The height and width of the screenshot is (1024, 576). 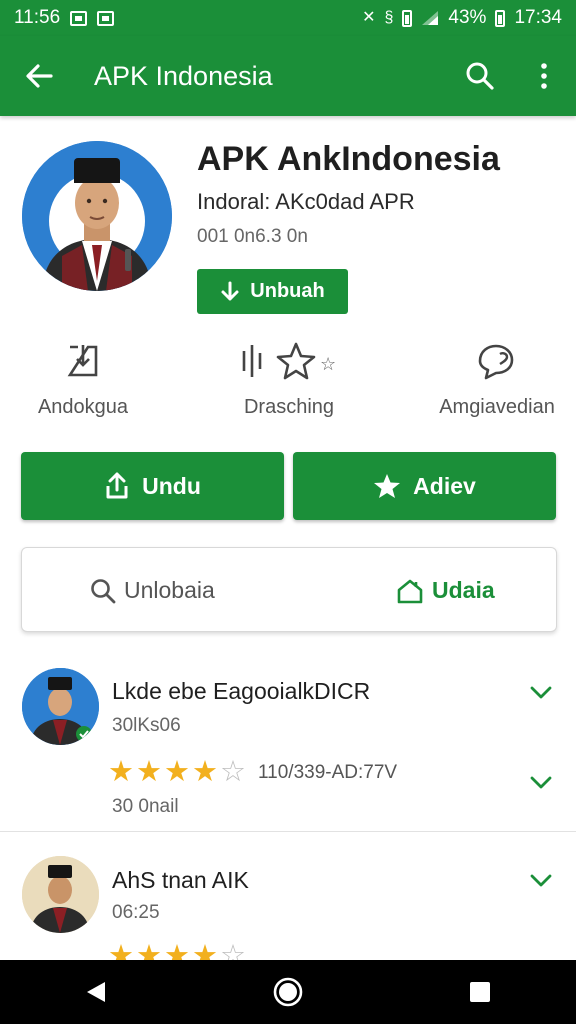 I want to click on search-link: Unlobaia, so click(x=152, y=590).